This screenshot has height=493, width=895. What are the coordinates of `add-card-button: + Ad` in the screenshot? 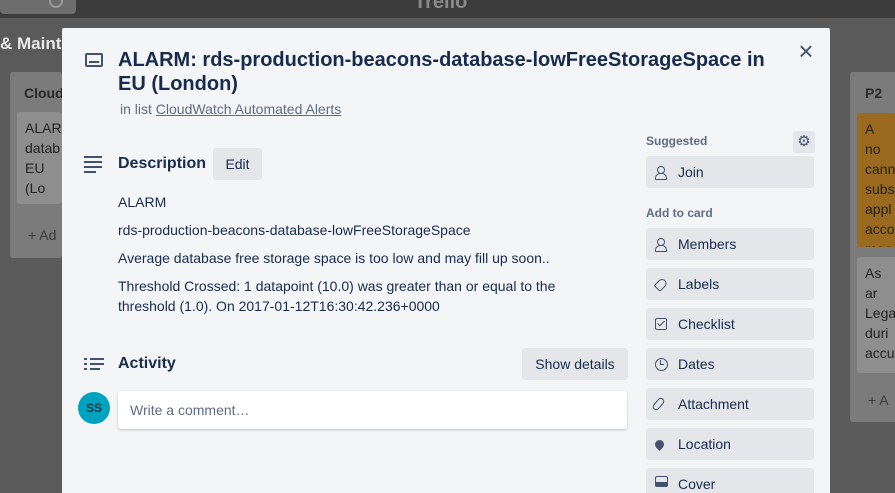 It's located at (42, 235).